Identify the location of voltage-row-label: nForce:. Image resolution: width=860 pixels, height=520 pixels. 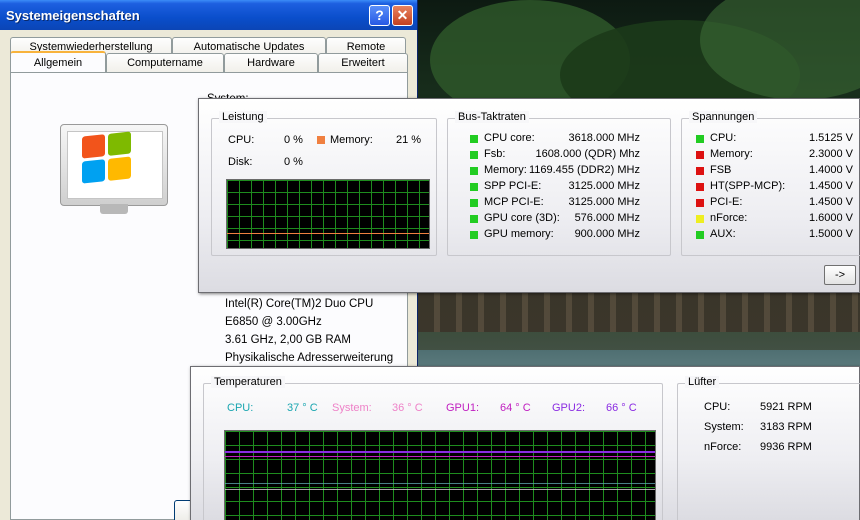
(729, 218).